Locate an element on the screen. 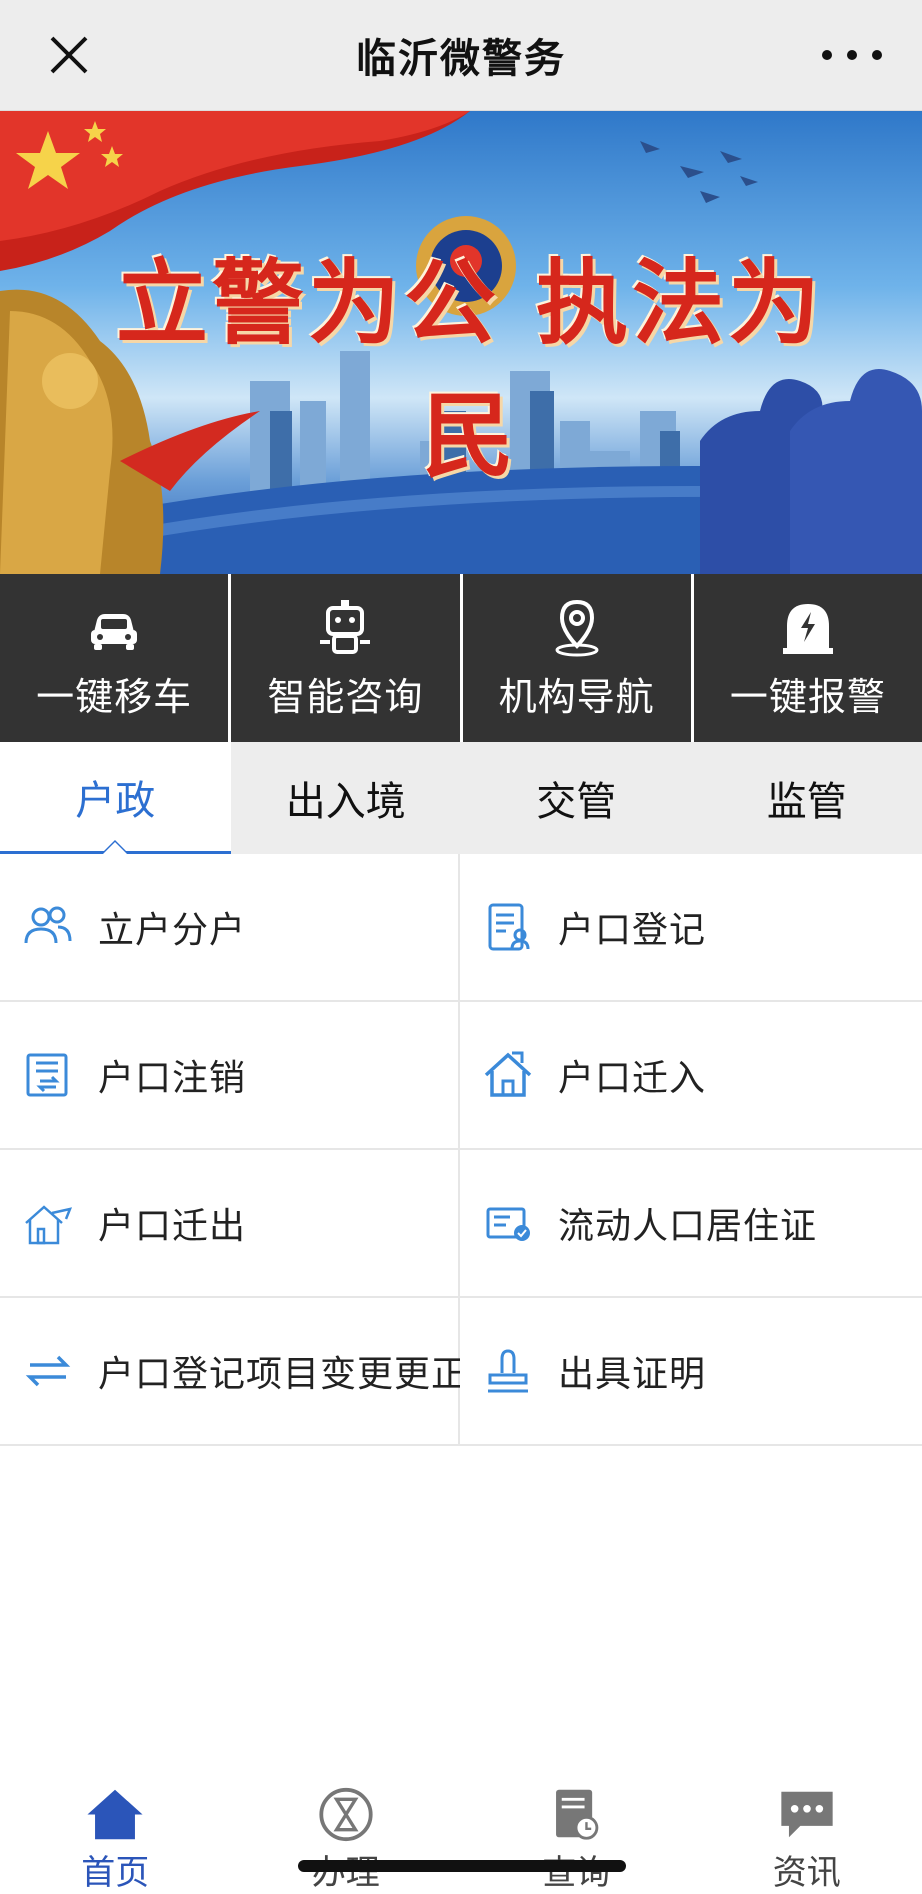 The height and width of the screenshot is (1894, 922). home-indicator-bar is located at coordinates (462, 1866).